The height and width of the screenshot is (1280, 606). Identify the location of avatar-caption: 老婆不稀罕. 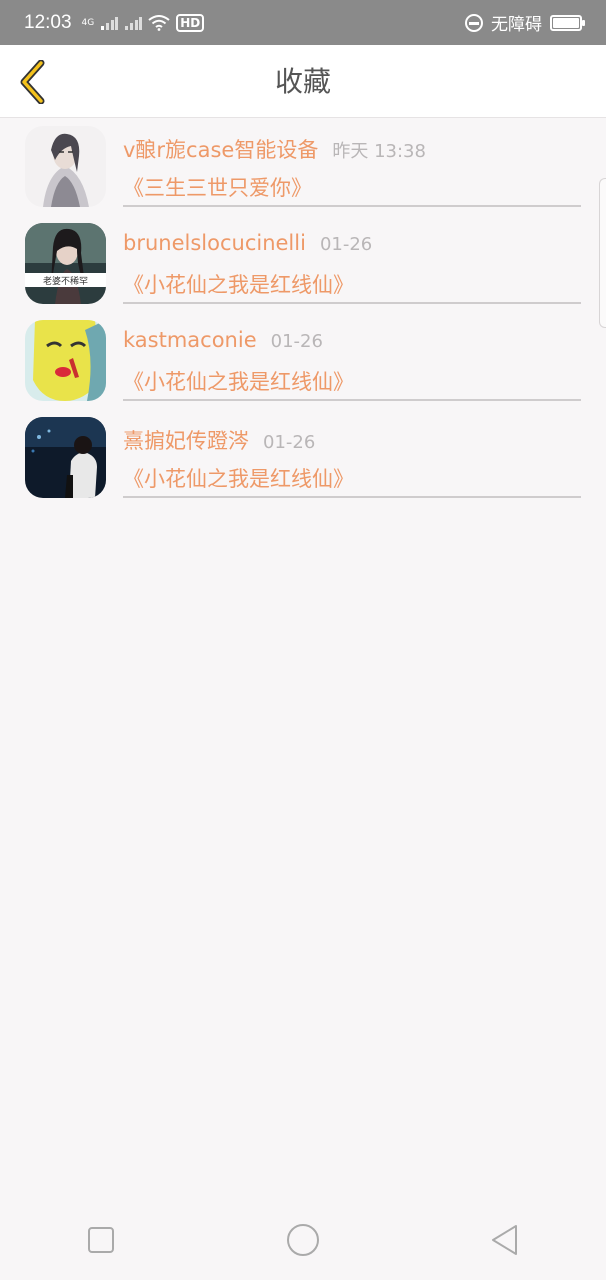
(65, 281).